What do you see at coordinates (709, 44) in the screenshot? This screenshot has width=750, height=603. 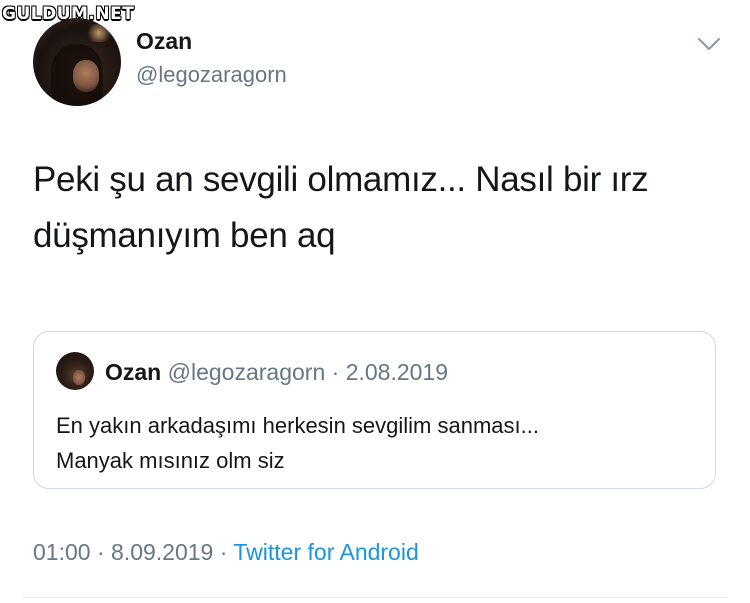 I see `chevron-down-icon` at bounding box center [709, 44].